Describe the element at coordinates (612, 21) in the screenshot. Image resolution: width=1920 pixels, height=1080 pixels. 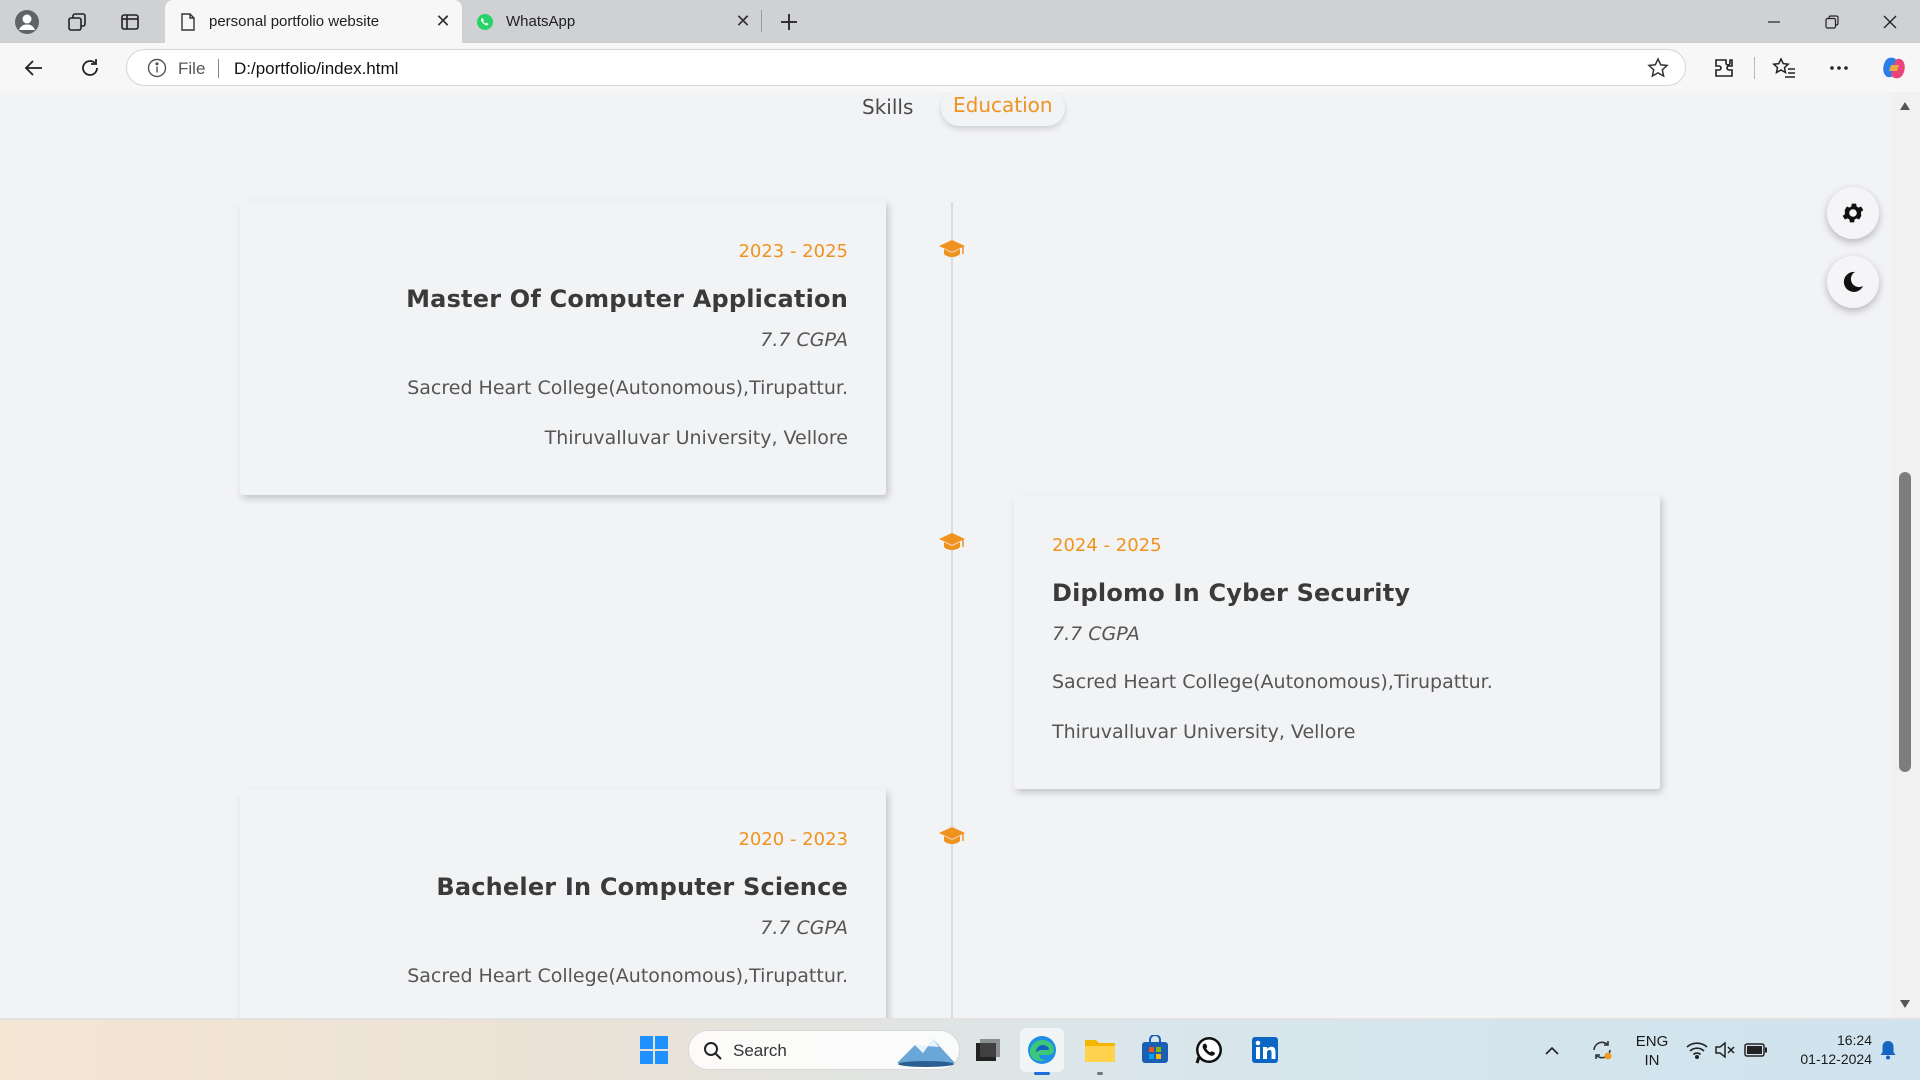
I see `tab-whatsapp: WhatsApp ✕` at that location.